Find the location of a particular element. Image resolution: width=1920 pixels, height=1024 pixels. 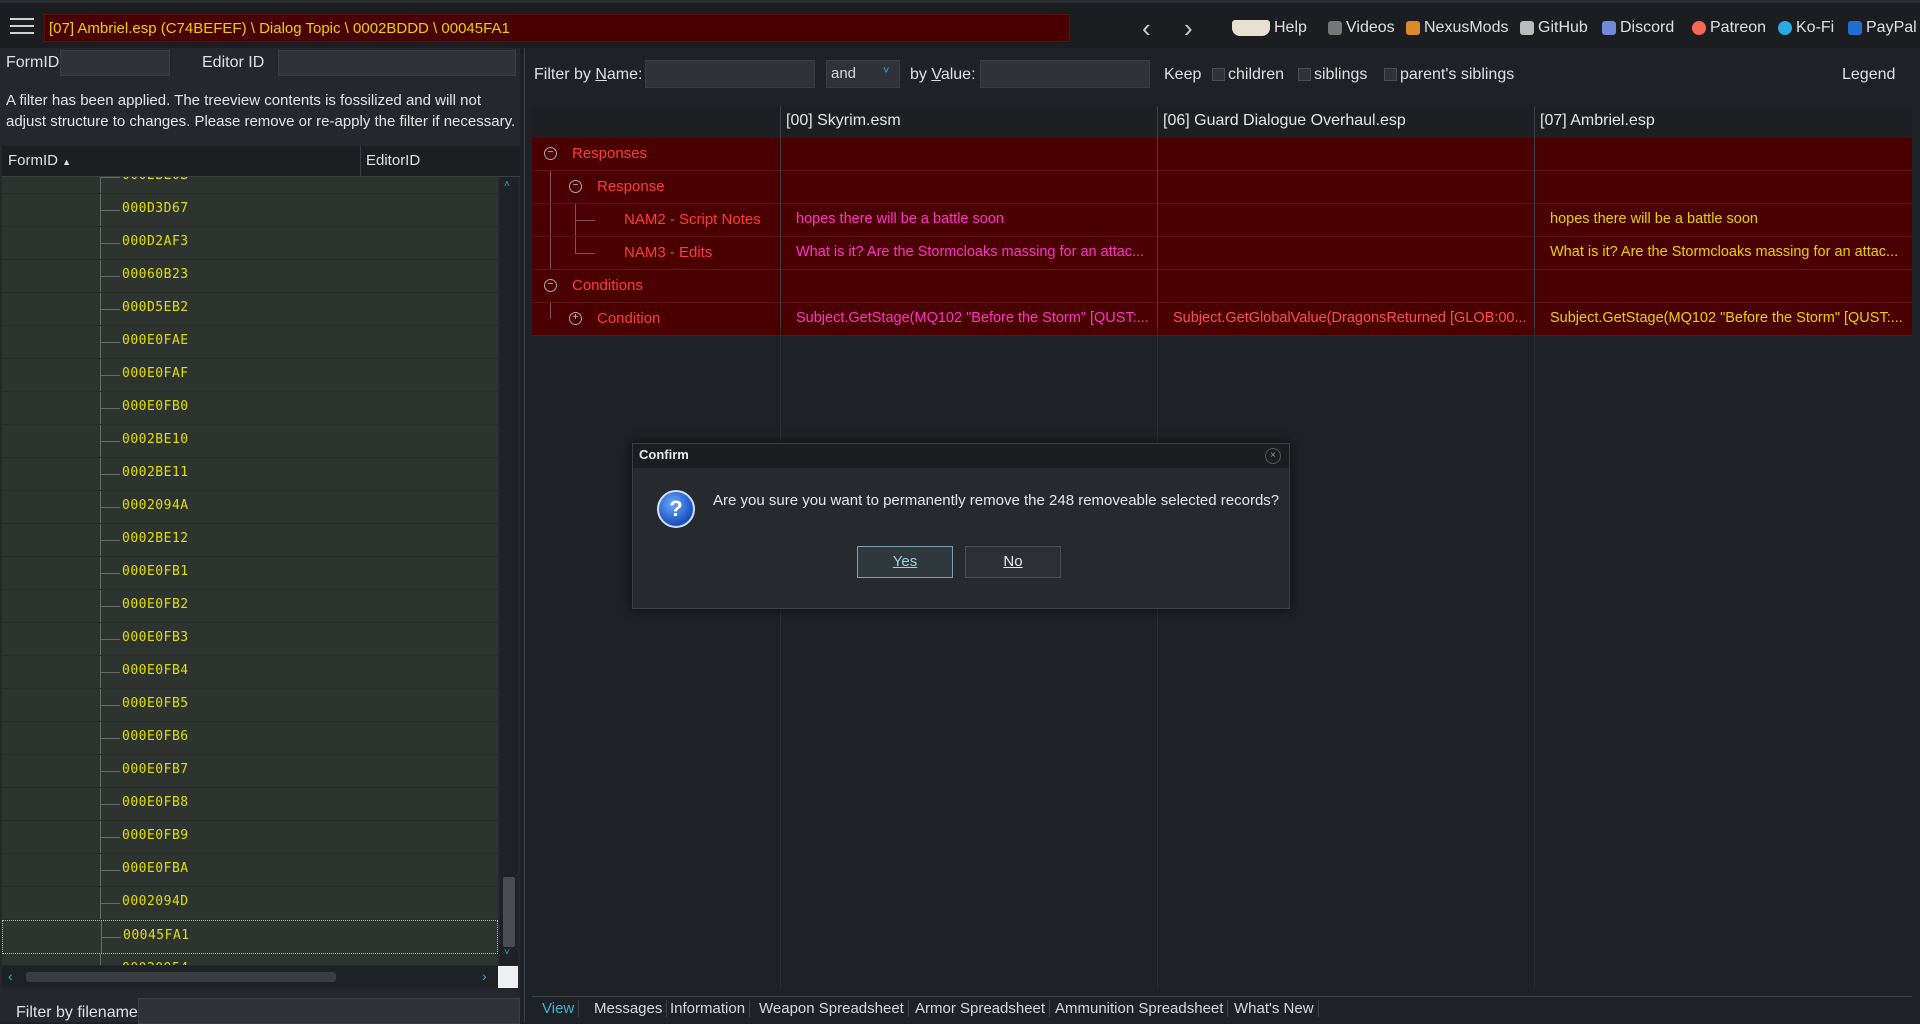

scroll-up-icon: ˄ is located at coordinates (507, 184).